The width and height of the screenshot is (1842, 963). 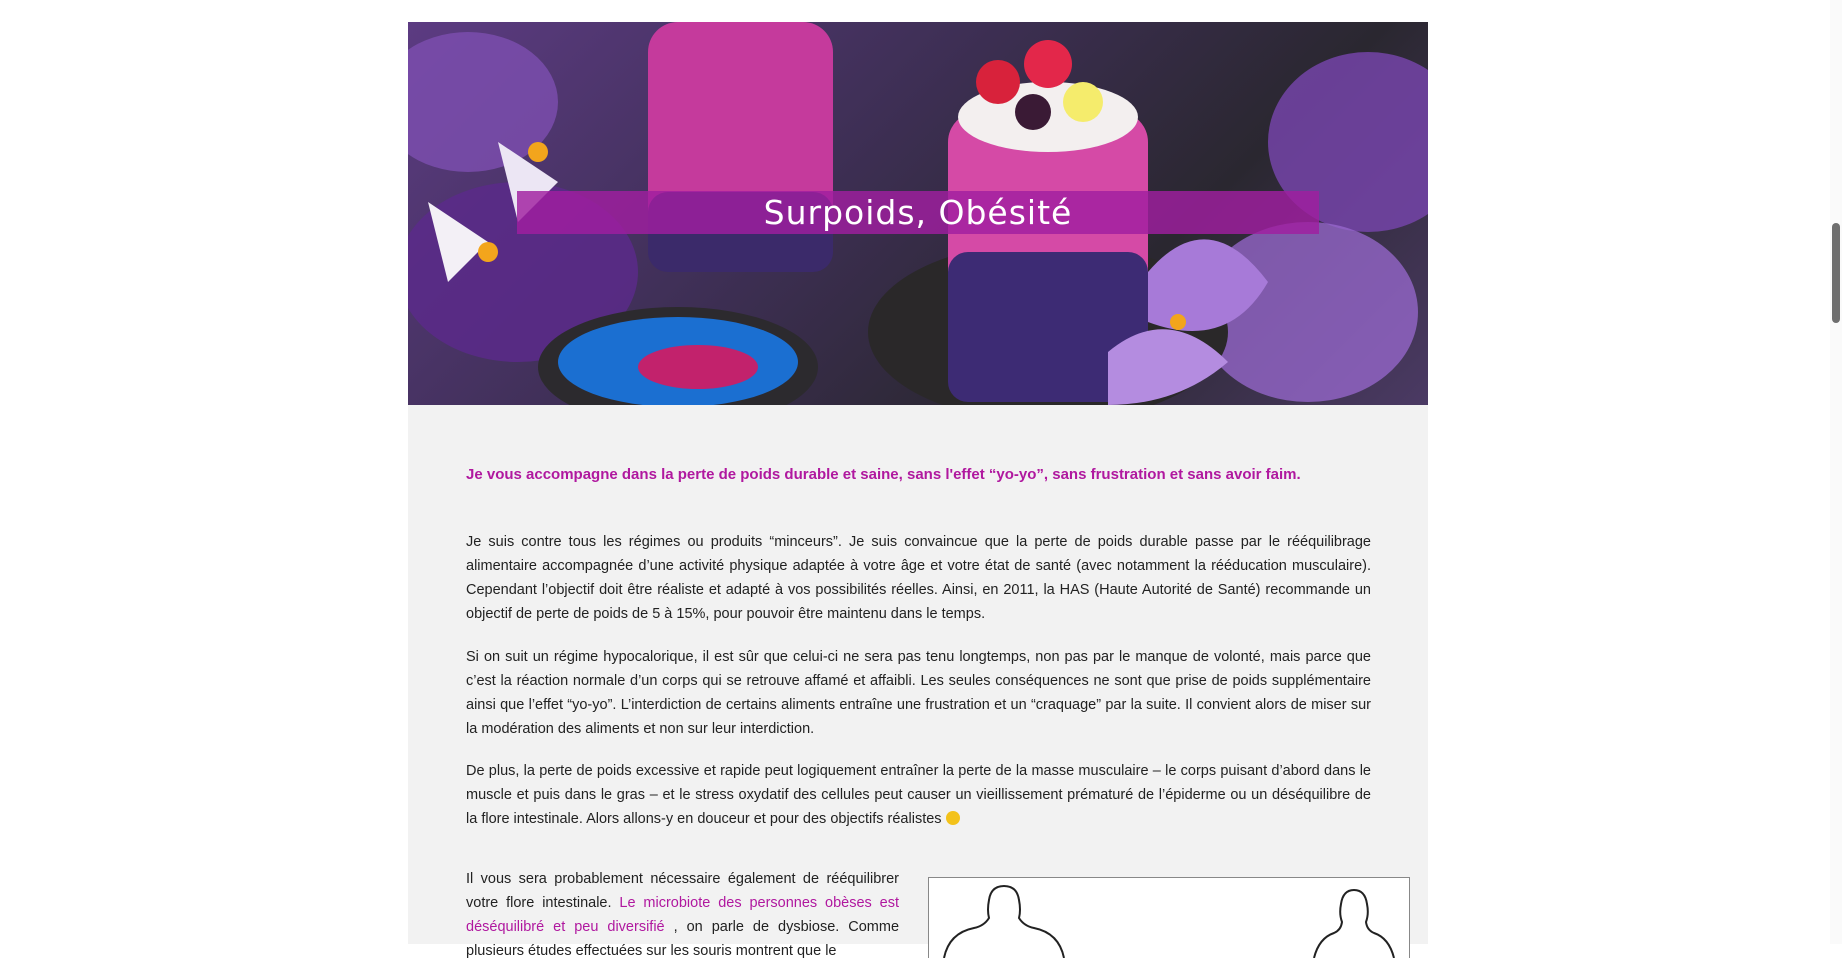 I want to click on body-silhouette-figure, so click(x=1169, y=917).